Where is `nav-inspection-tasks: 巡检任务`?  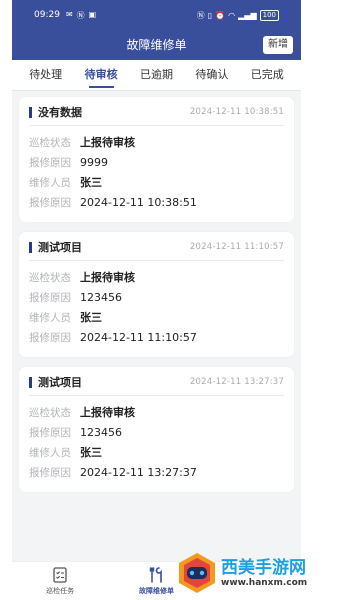
nav-inspection-tasks: 巡检任务 is located at coordinates (60, 581).